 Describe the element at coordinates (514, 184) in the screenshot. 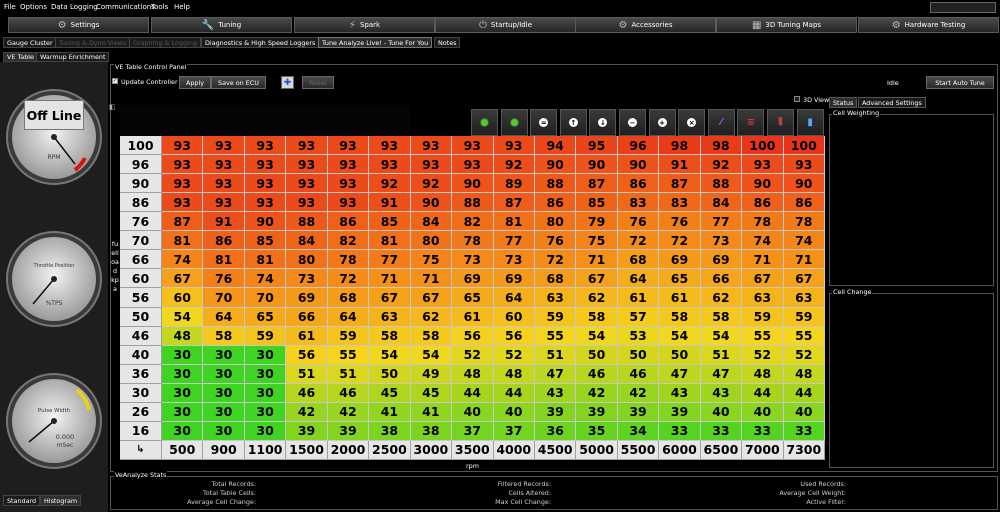

I see `ve-cell: 89` at that location.